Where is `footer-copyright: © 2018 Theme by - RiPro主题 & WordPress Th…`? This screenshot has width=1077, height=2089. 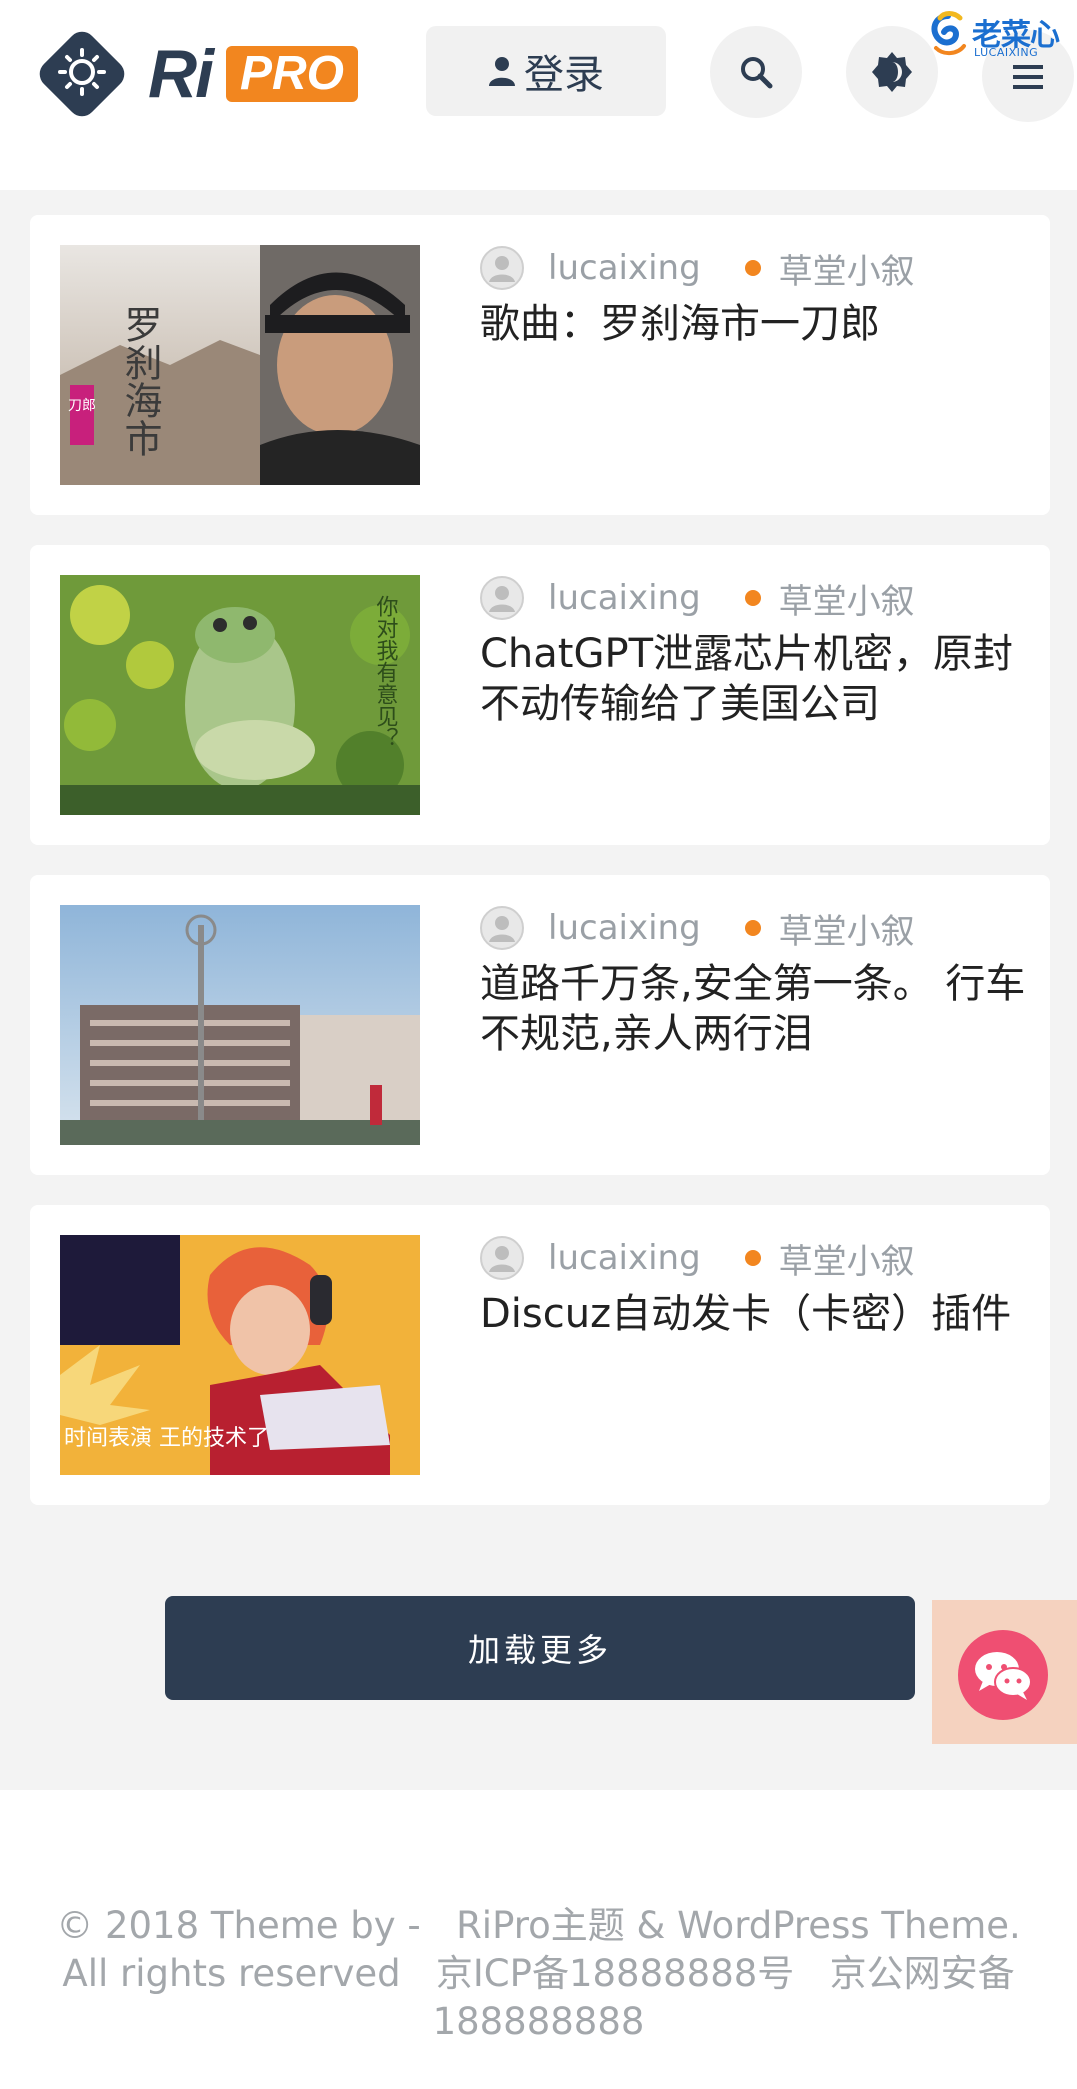 footer-copyright: © 2018 Theme by - RiPro主题 & WordPress Th… is located at coordinates (538, 1974).